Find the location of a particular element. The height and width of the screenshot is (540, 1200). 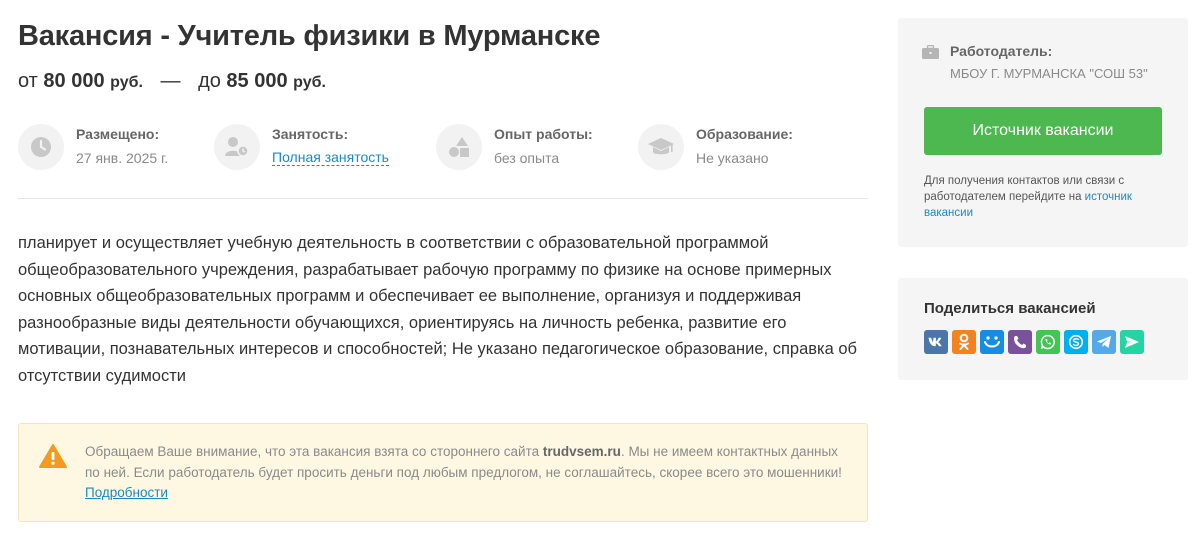

salary-to-value: 85 000 is located at coordinates (257, 81).